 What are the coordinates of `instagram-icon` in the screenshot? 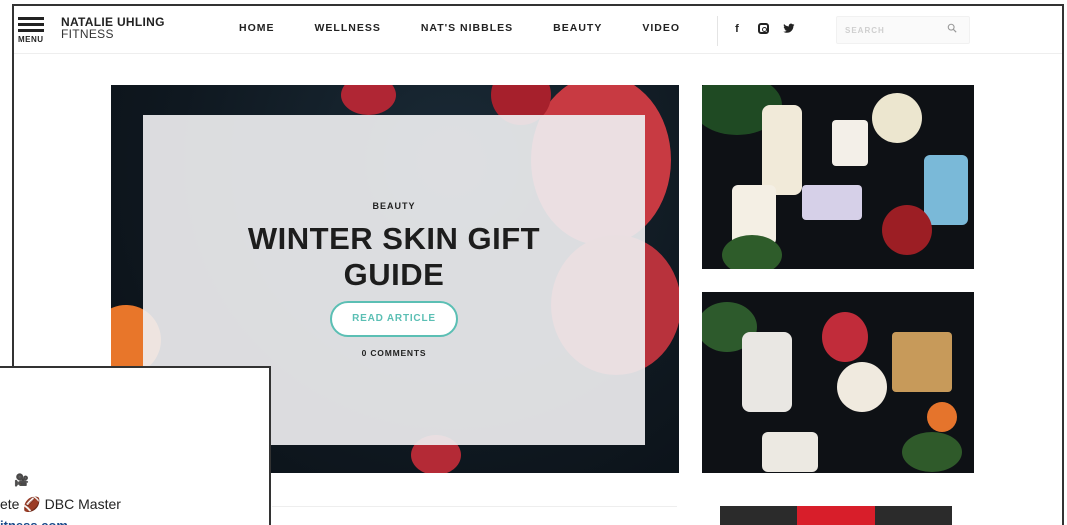 It's located at (763, 30).